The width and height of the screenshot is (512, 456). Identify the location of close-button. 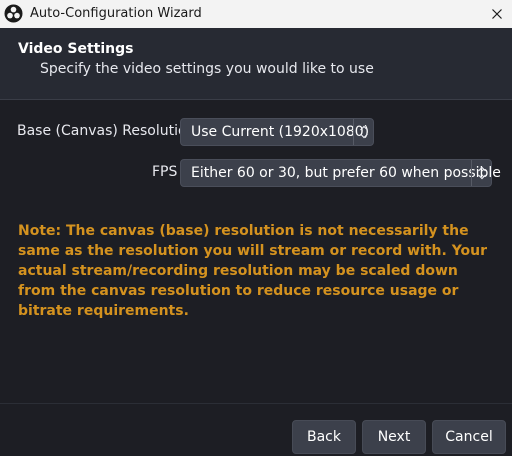
(497, 14).